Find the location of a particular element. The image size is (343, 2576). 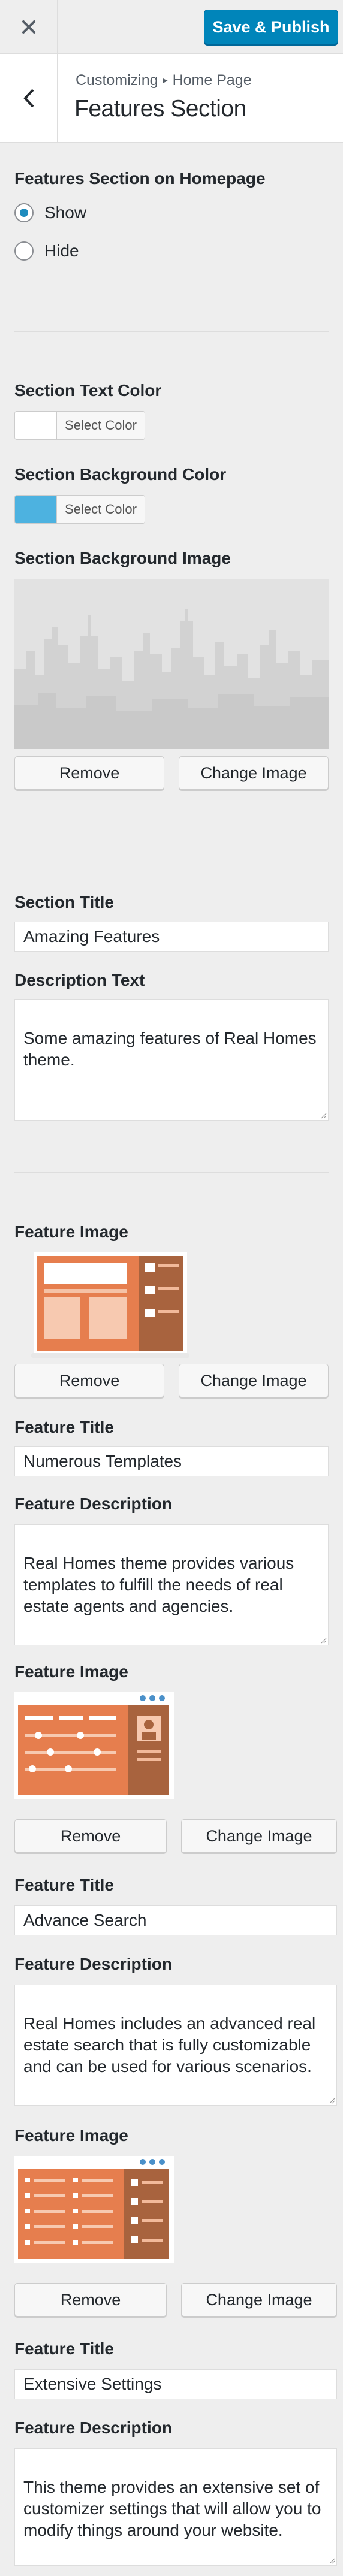

breadcrumb-parent: Customizing is located at coordinates (117, 80).